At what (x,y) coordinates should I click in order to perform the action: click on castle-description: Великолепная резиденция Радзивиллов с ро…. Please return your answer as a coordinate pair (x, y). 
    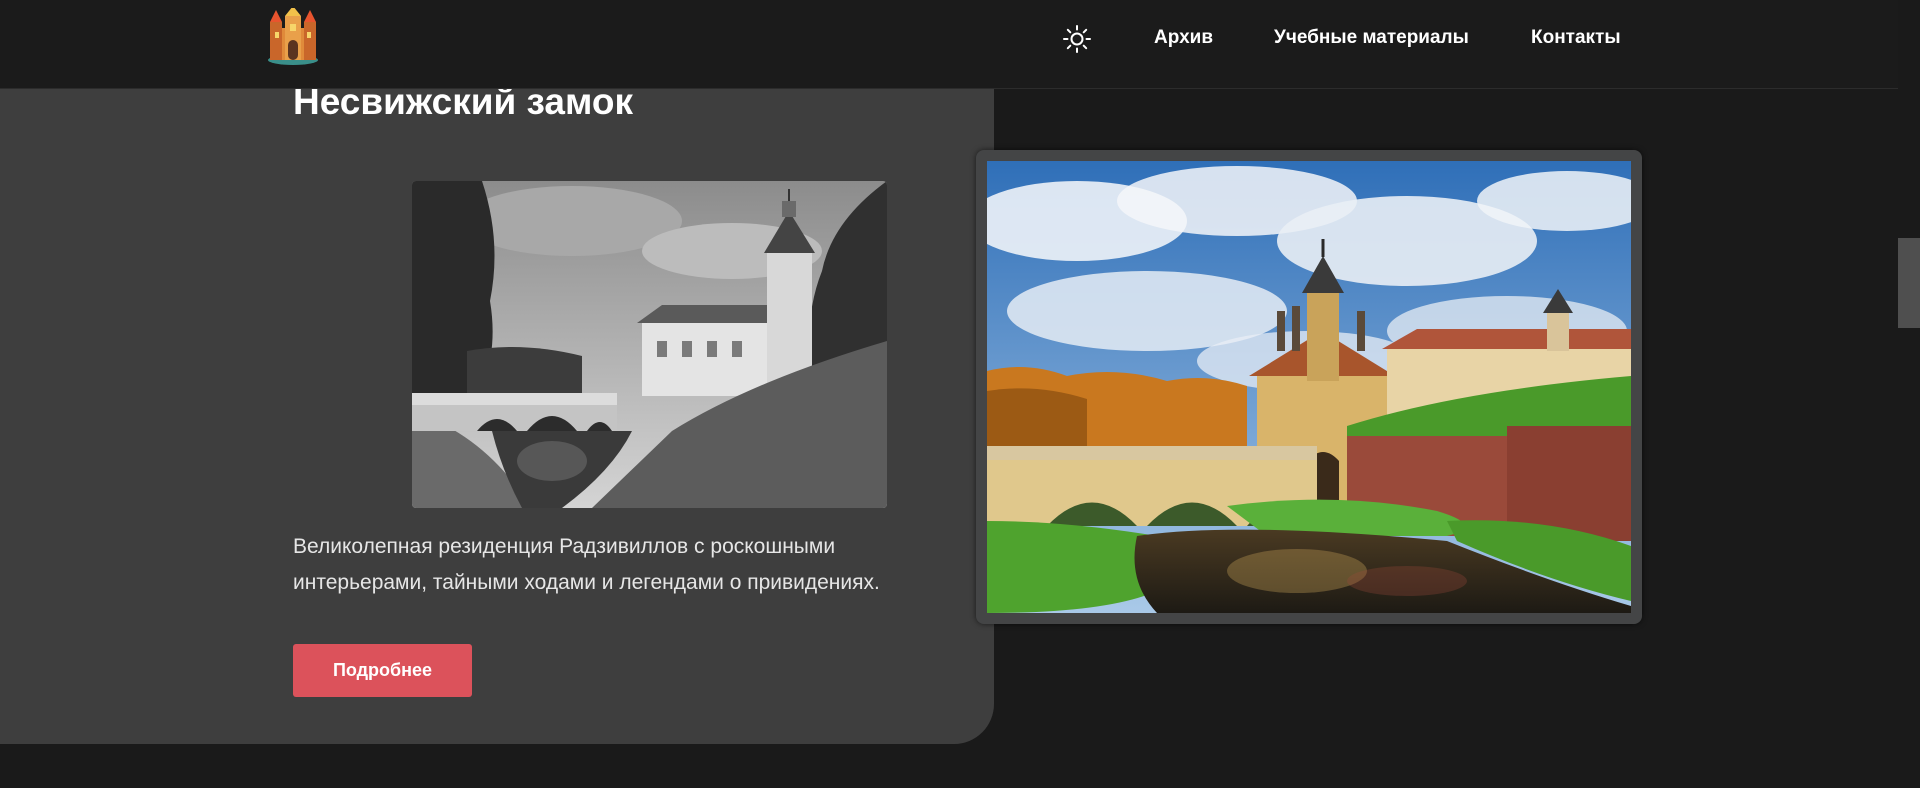
    Looking at the image, I should click on (586, 564).